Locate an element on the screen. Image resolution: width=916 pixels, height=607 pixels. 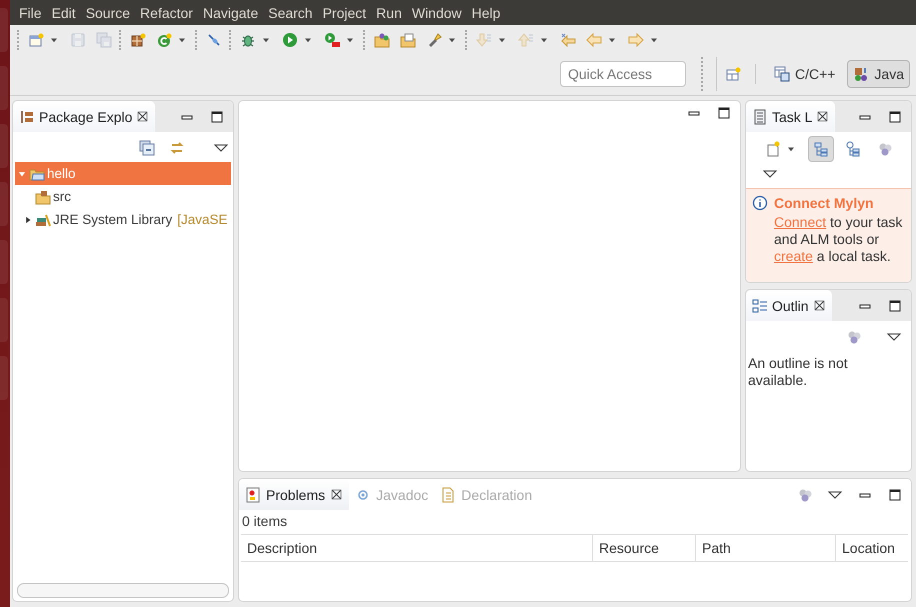
menu-item: Help is located at coordinates (486, 12).